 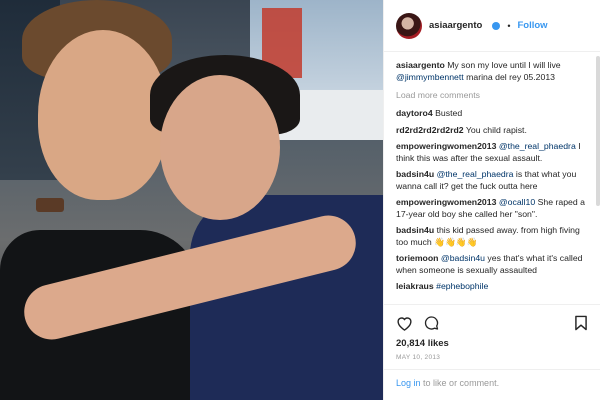 What do you see at coordinates (409, 25) in the screenshot?
I see `avatar` at bounding box center [409, 25].